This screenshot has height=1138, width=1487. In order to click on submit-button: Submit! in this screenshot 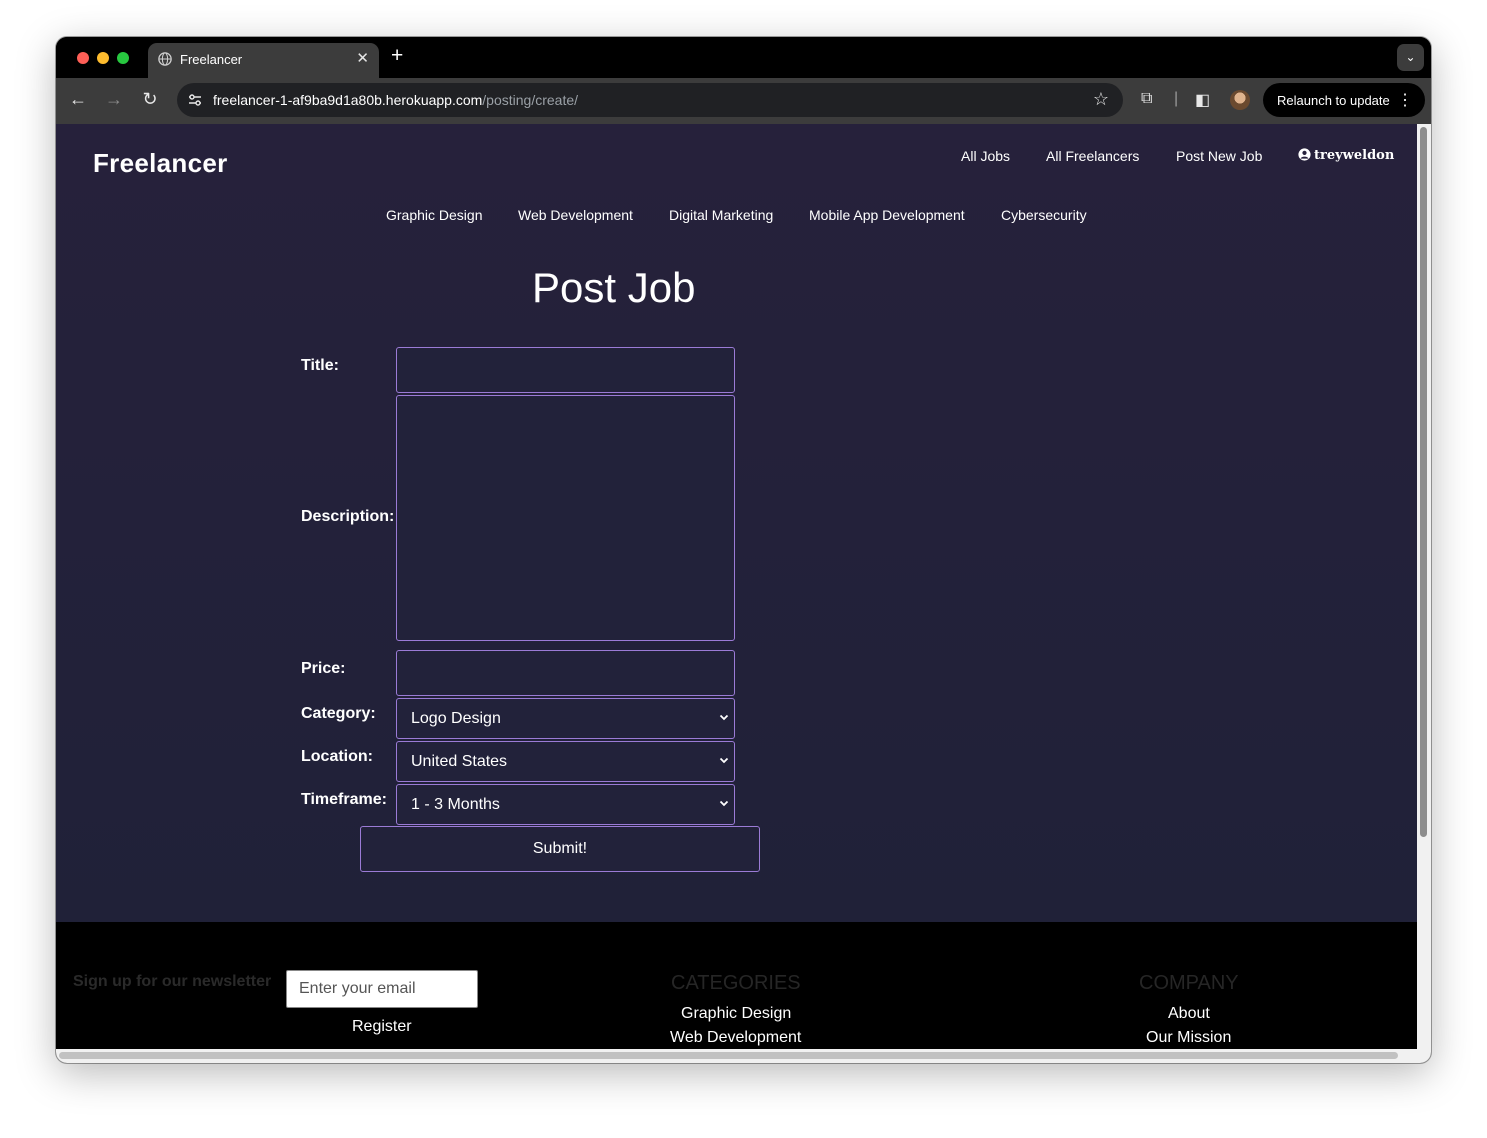, I will do `click(560, 849)`.